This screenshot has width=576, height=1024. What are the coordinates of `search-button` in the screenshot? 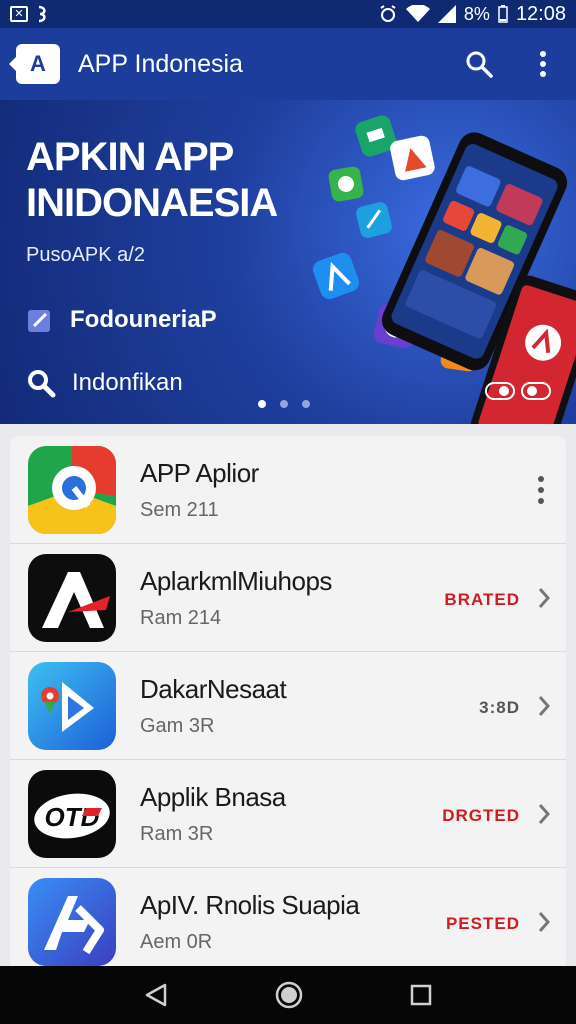 It's located at (479, 64).